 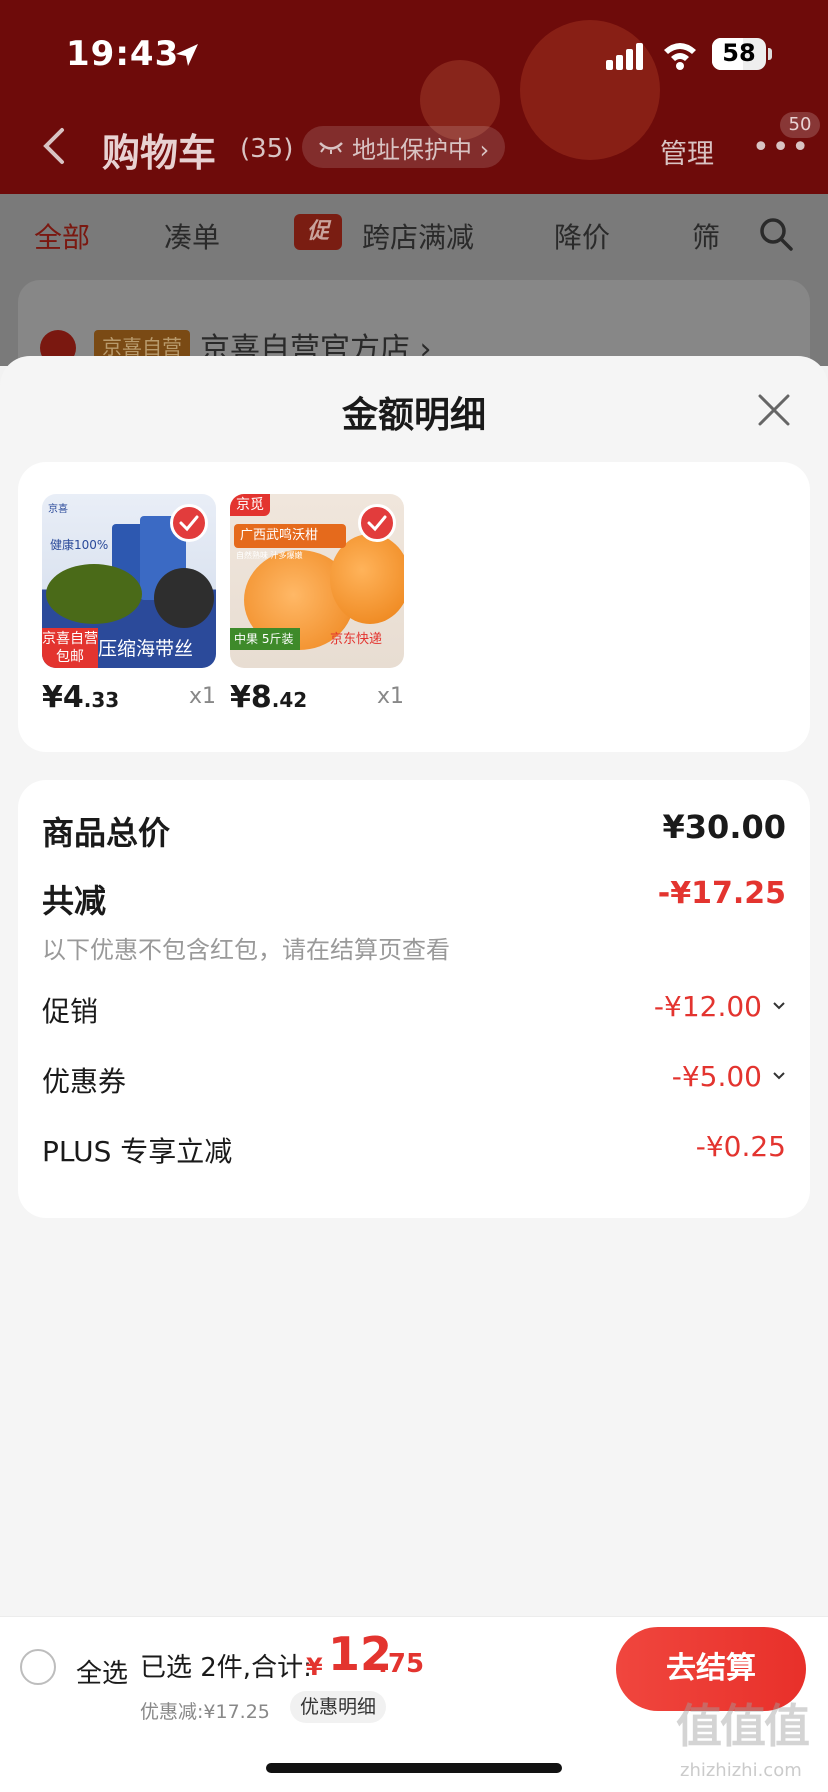 What do you see at coordinates (418, 236) in the screenshot?
I see `tab-cross-store: 跨店满减` at bounding box center [418, 236].